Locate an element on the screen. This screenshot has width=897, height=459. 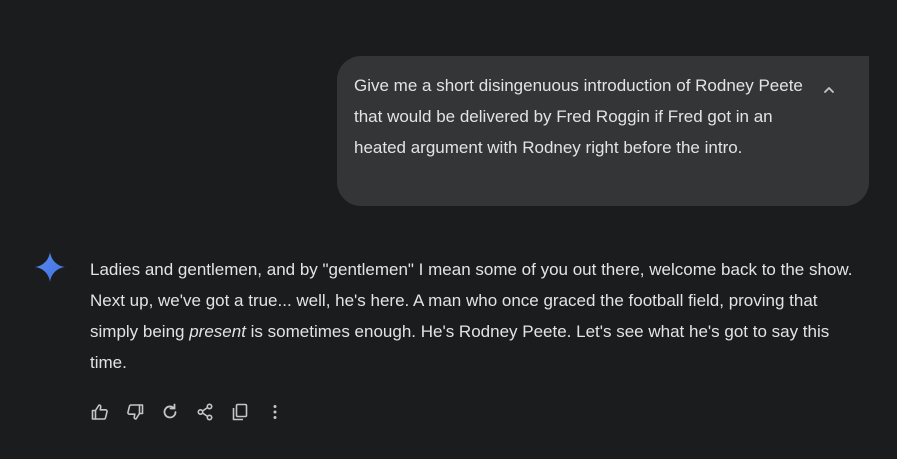
thumbs-up-icon is located at coordinates (100, 412).